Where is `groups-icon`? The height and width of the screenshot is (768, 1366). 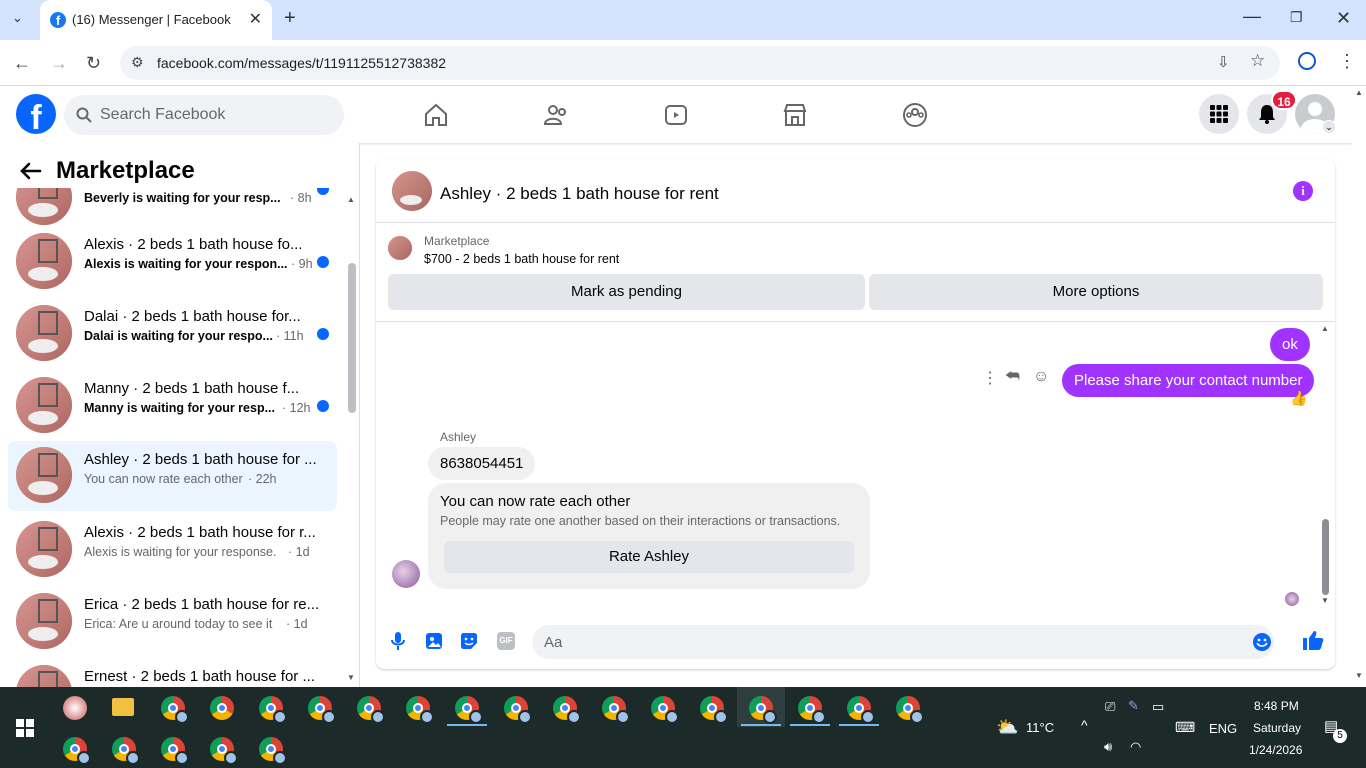
groups-icon is located at coordinates (915, 115).